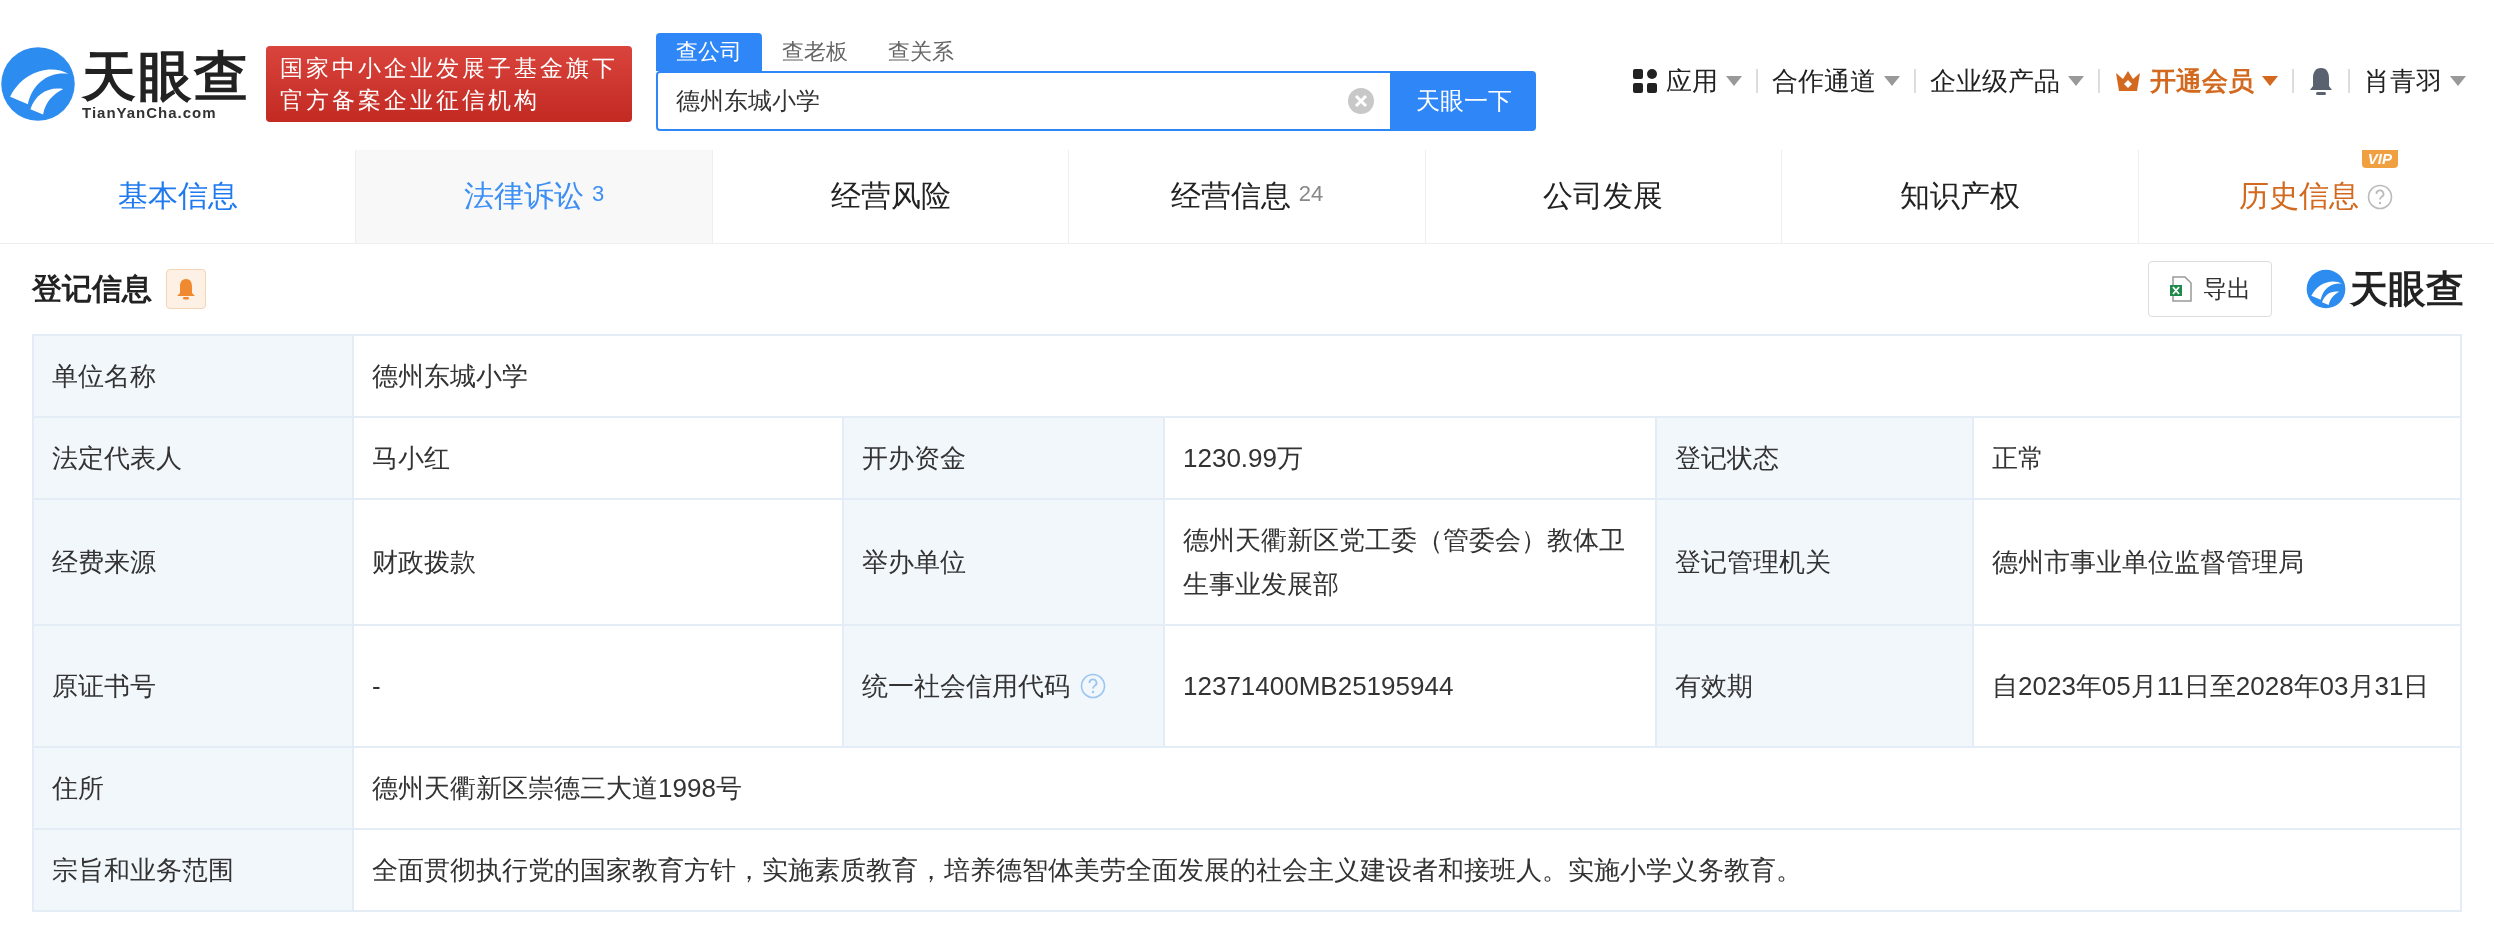 The height and width of the screenshot is (942, 2494). I want to click on field-label: 住所, so click(194, 789).